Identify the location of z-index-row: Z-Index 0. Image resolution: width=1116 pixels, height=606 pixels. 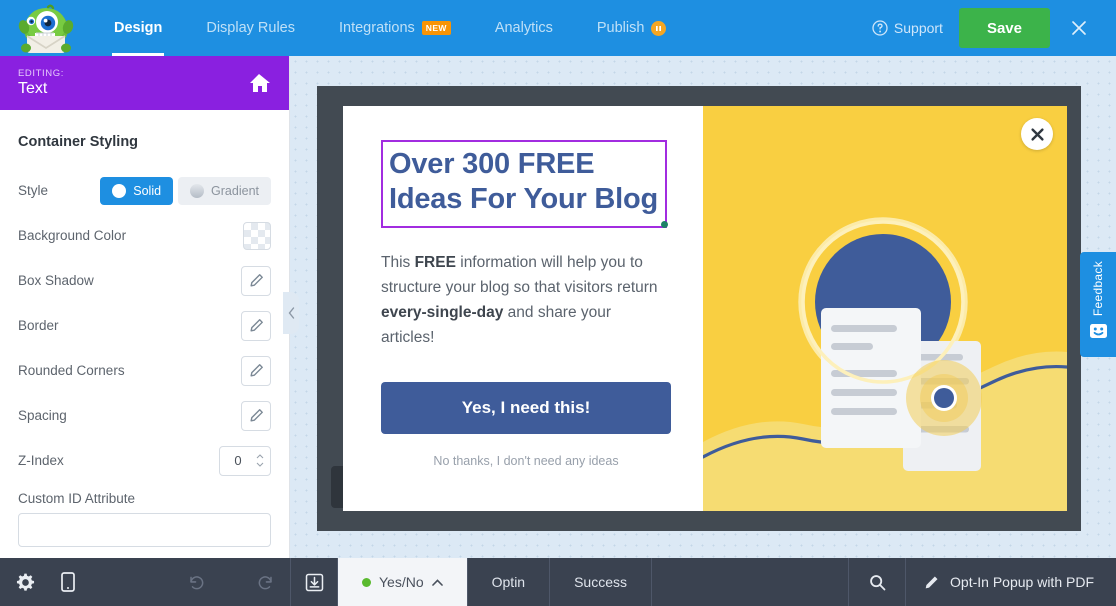
(144, 460).